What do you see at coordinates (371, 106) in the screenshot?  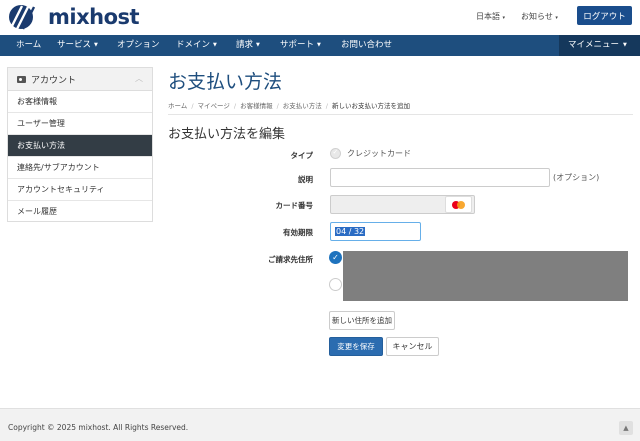 I see `breadcrumb-current: 新しいお支払い方法を追加` at bounding box center [371, 106].